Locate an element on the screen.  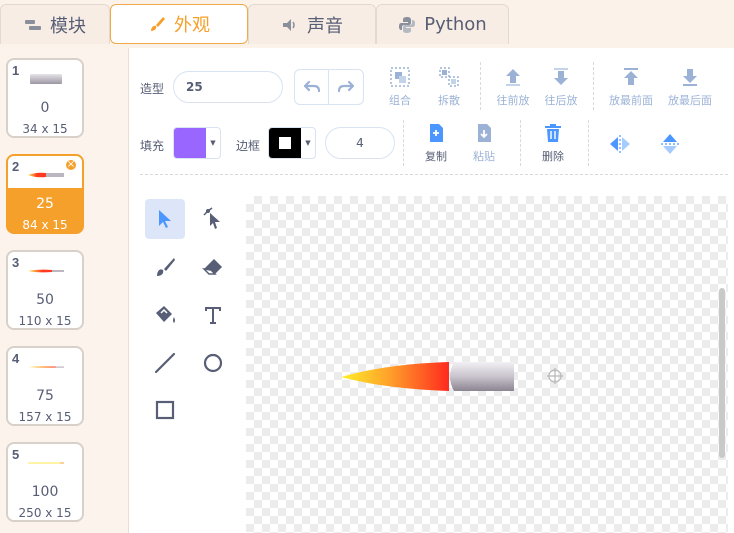
text-t-icon is located at coordinates (213, 315).